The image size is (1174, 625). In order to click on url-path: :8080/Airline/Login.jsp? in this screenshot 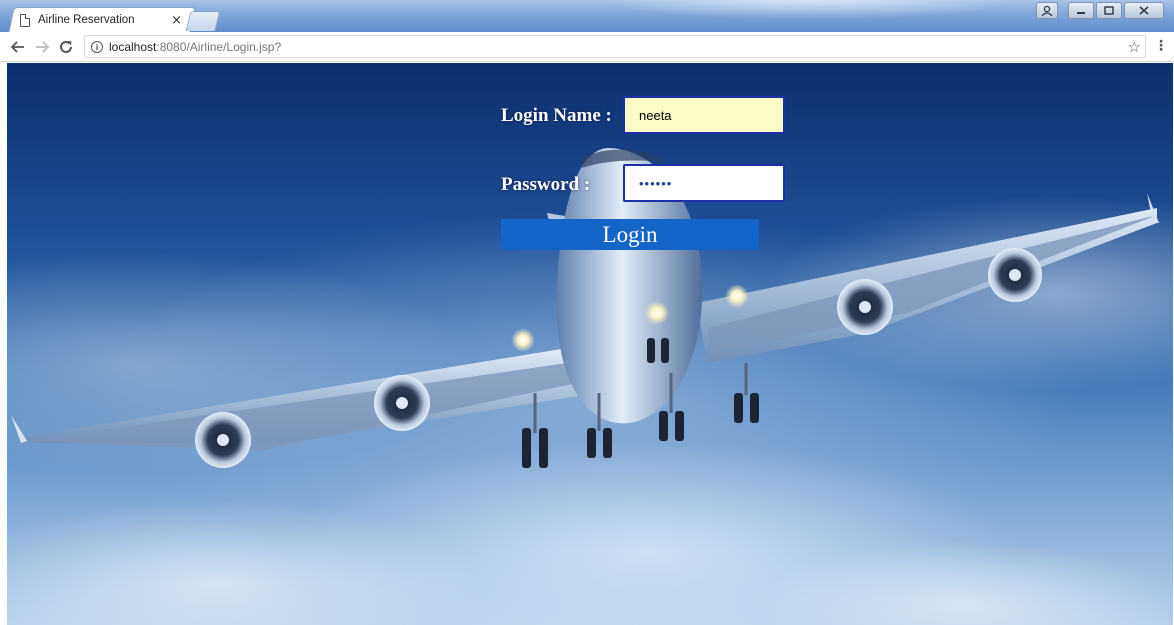, I will do `click(219, 46)`.